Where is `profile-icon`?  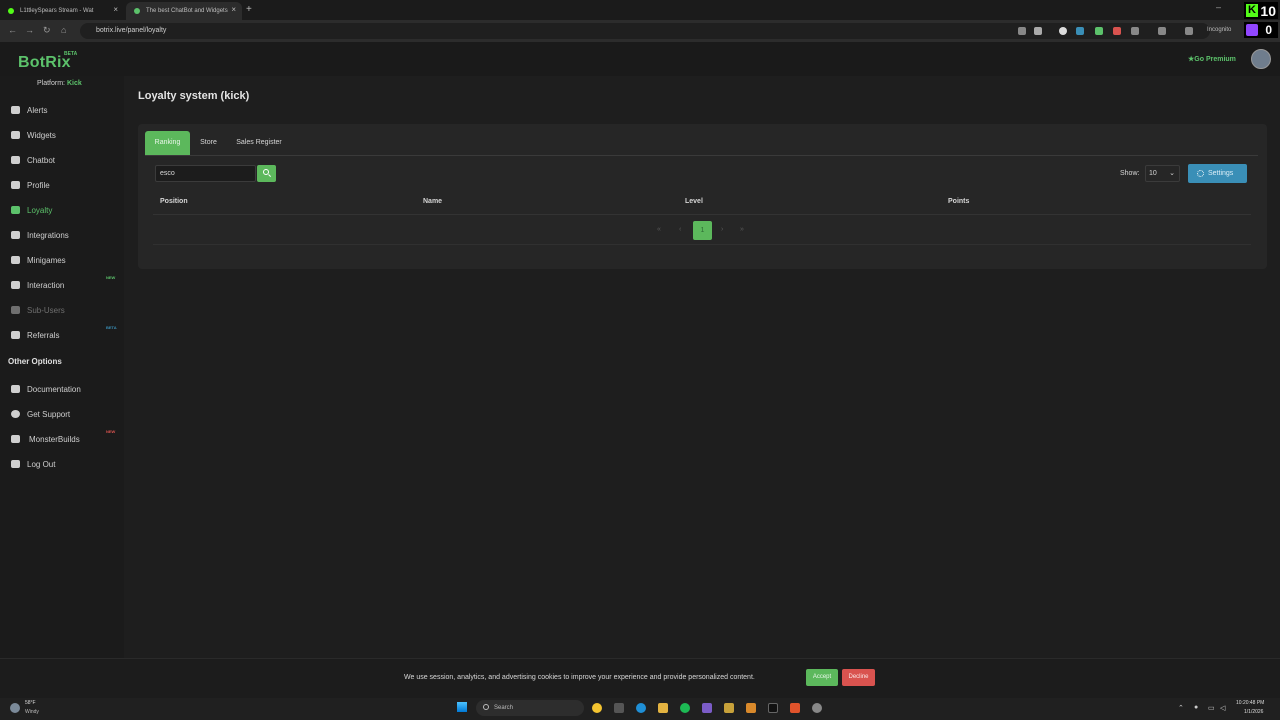 profile-icon is located at coordinates (15, 185).